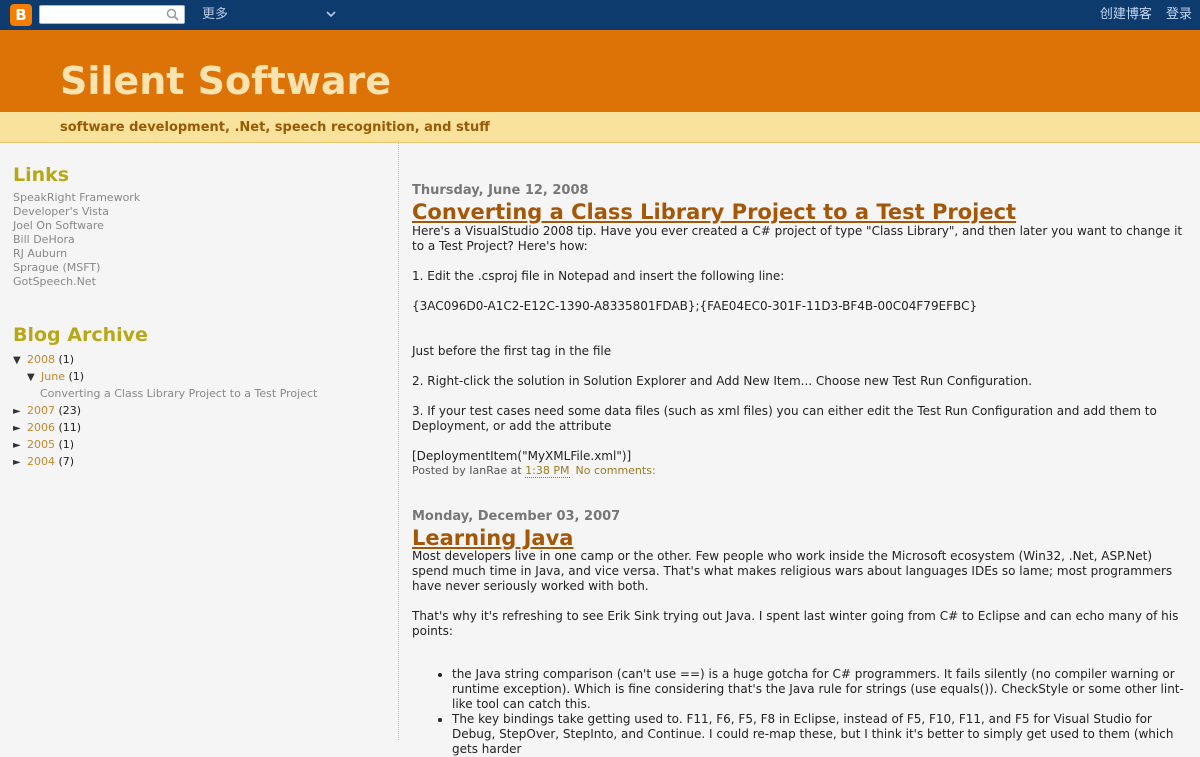 Image resolution: width=1200 pixels, height=757 pixels. What do you see at coordinates (76, 212) in the screenshot?
I see `sidebar-link-developers-vista: Developer's Vista` at bounding box center [76, 212].